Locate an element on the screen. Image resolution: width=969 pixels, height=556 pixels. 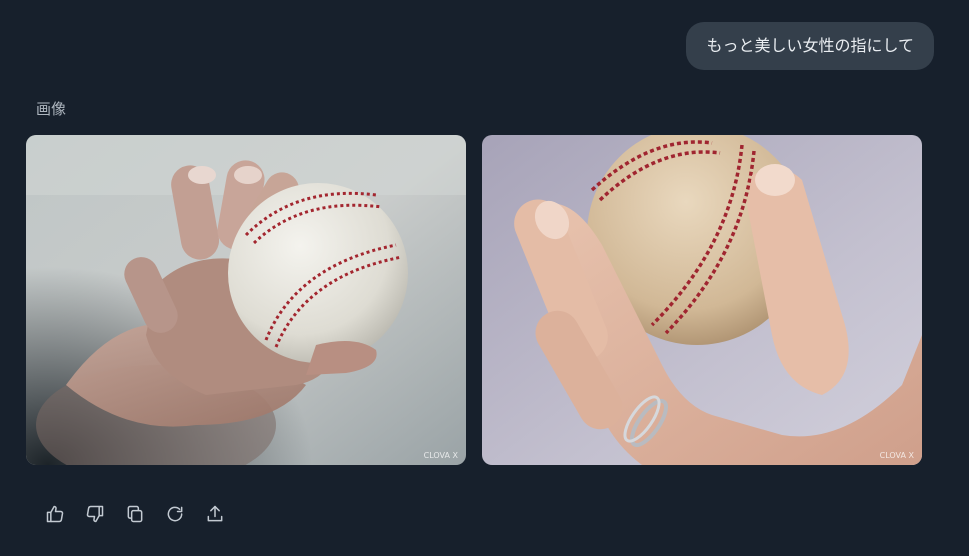
thumbs-down-button is located at coordinates (95, 514).